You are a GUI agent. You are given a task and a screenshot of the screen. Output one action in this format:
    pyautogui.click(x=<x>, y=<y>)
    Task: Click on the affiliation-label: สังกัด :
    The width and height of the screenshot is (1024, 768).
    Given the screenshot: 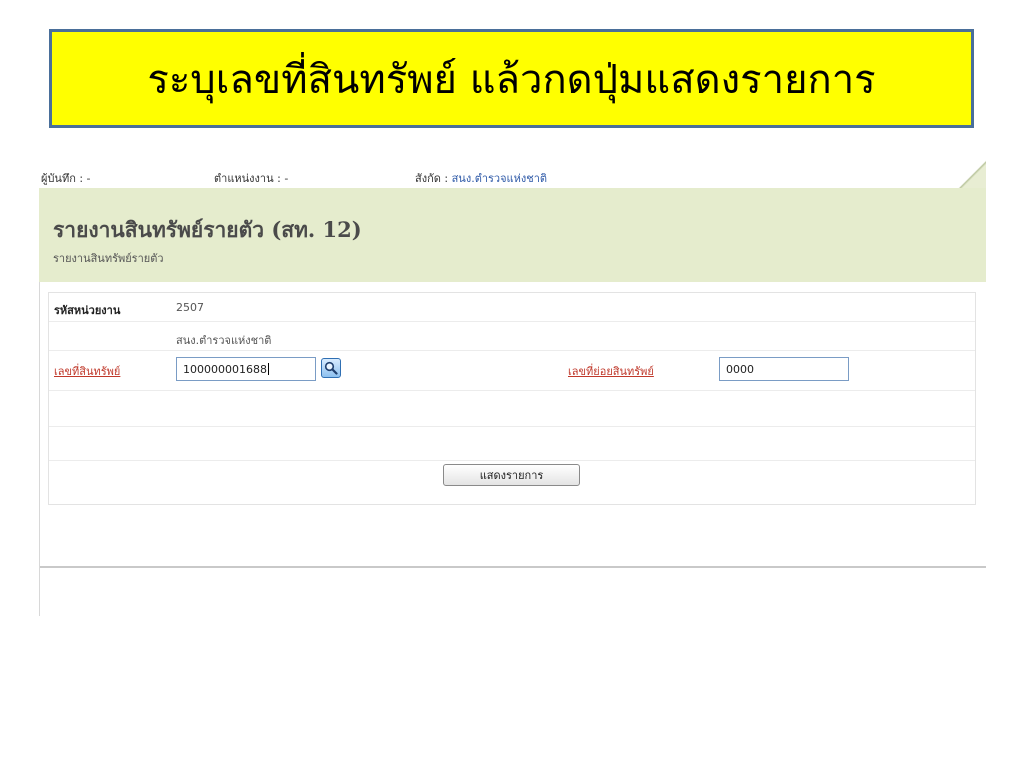 What is the action you would take?
    pyautogui.click(x=432, y=178)
    